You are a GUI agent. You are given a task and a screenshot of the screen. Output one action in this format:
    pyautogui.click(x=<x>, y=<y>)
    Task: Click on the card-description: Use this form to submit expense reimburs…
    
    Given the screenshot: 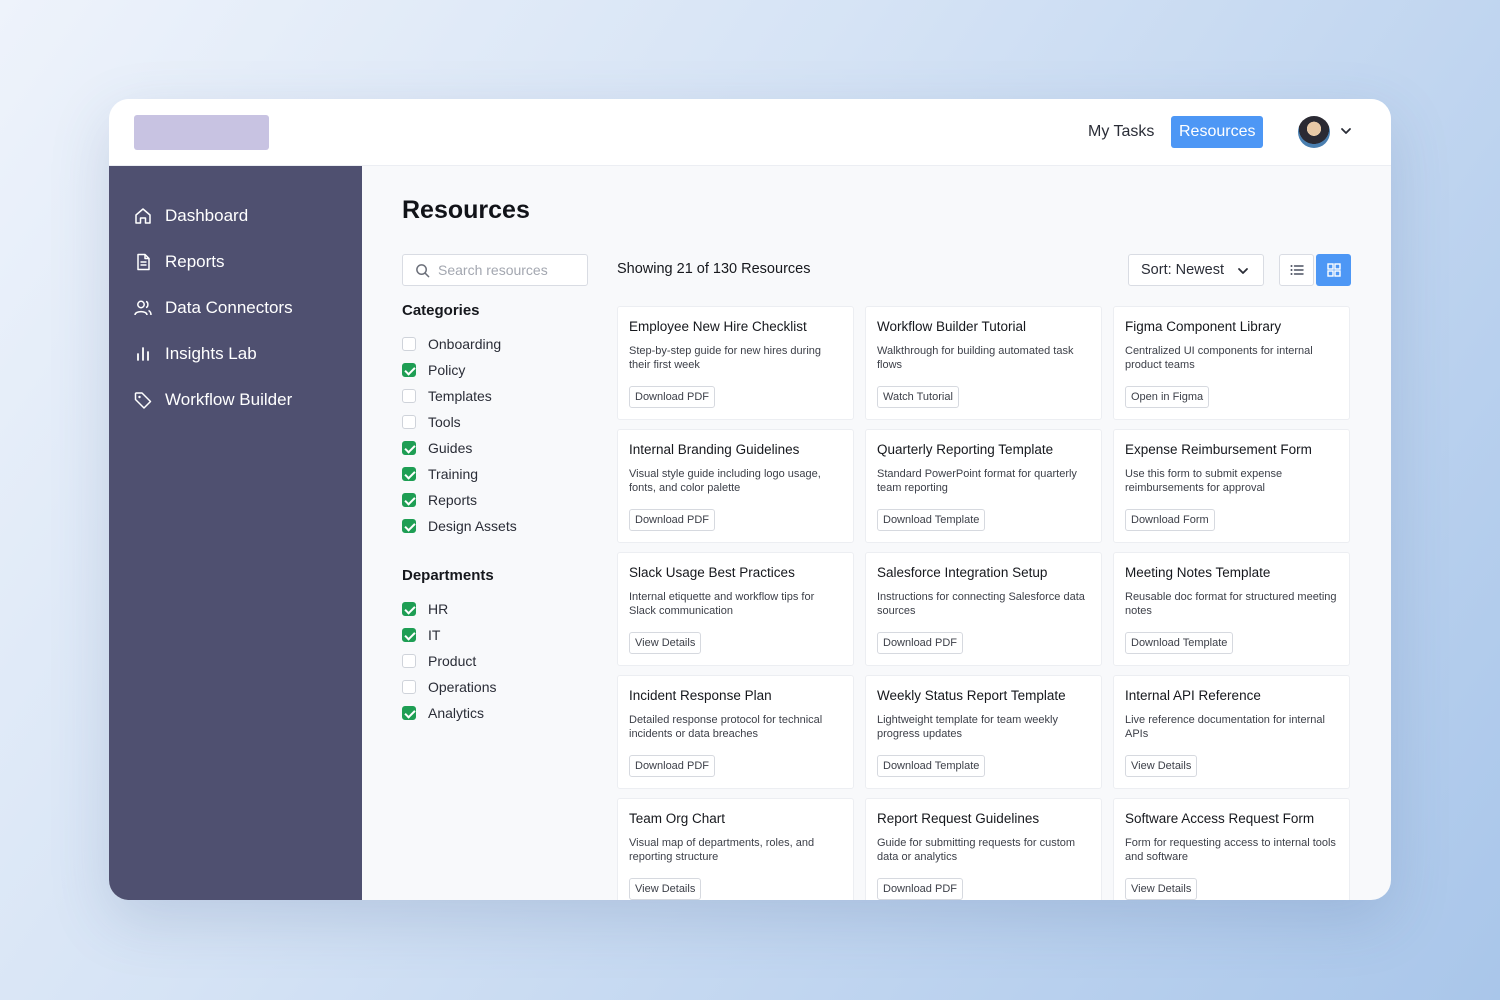 What is the action you would take?
    pyautogui.click(x=1204, y=481)
    